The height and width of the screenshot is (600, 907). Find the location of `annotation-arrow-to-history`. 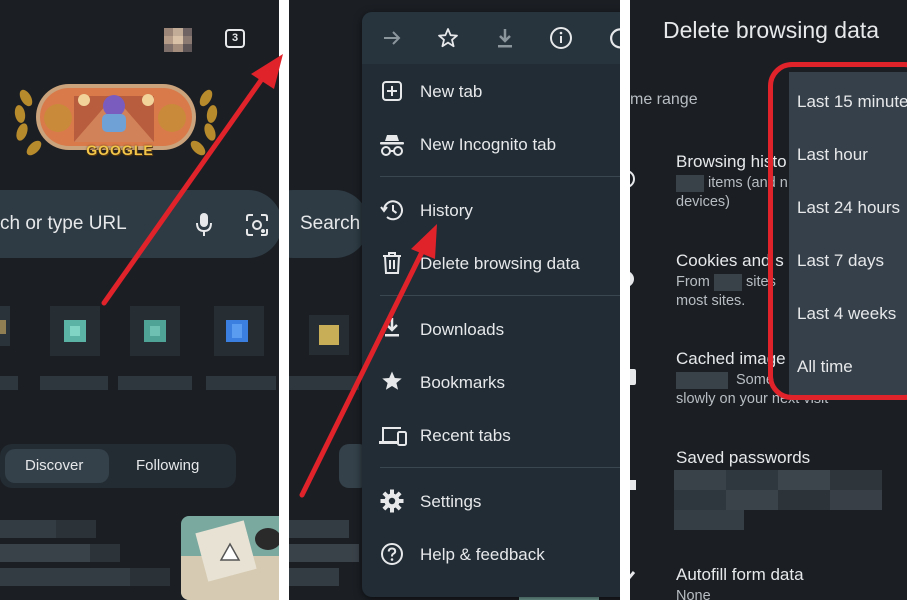

annotation-arrow-to-history is located at coordinates (368, 361).